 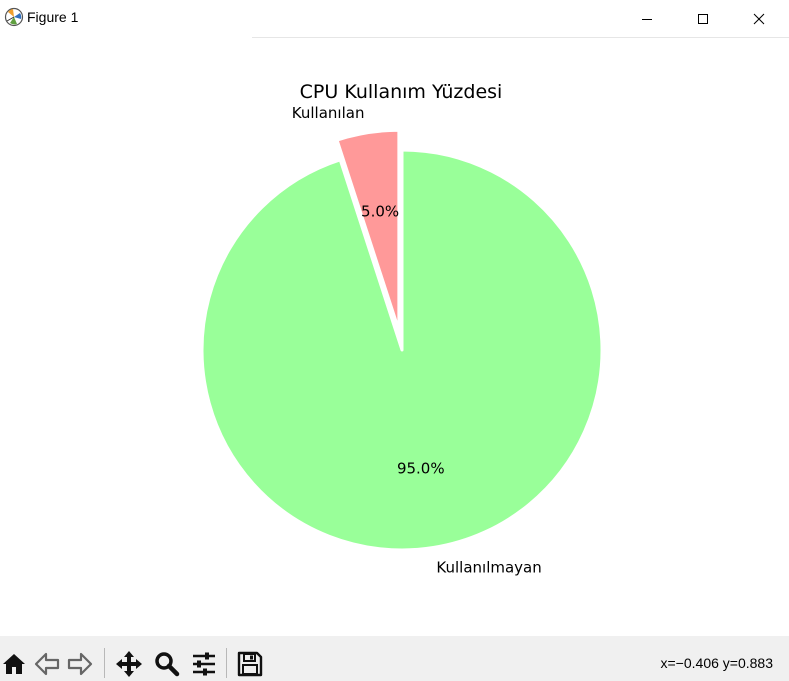 I want to click on arrow-right-icon, so click(x=80, y=664).